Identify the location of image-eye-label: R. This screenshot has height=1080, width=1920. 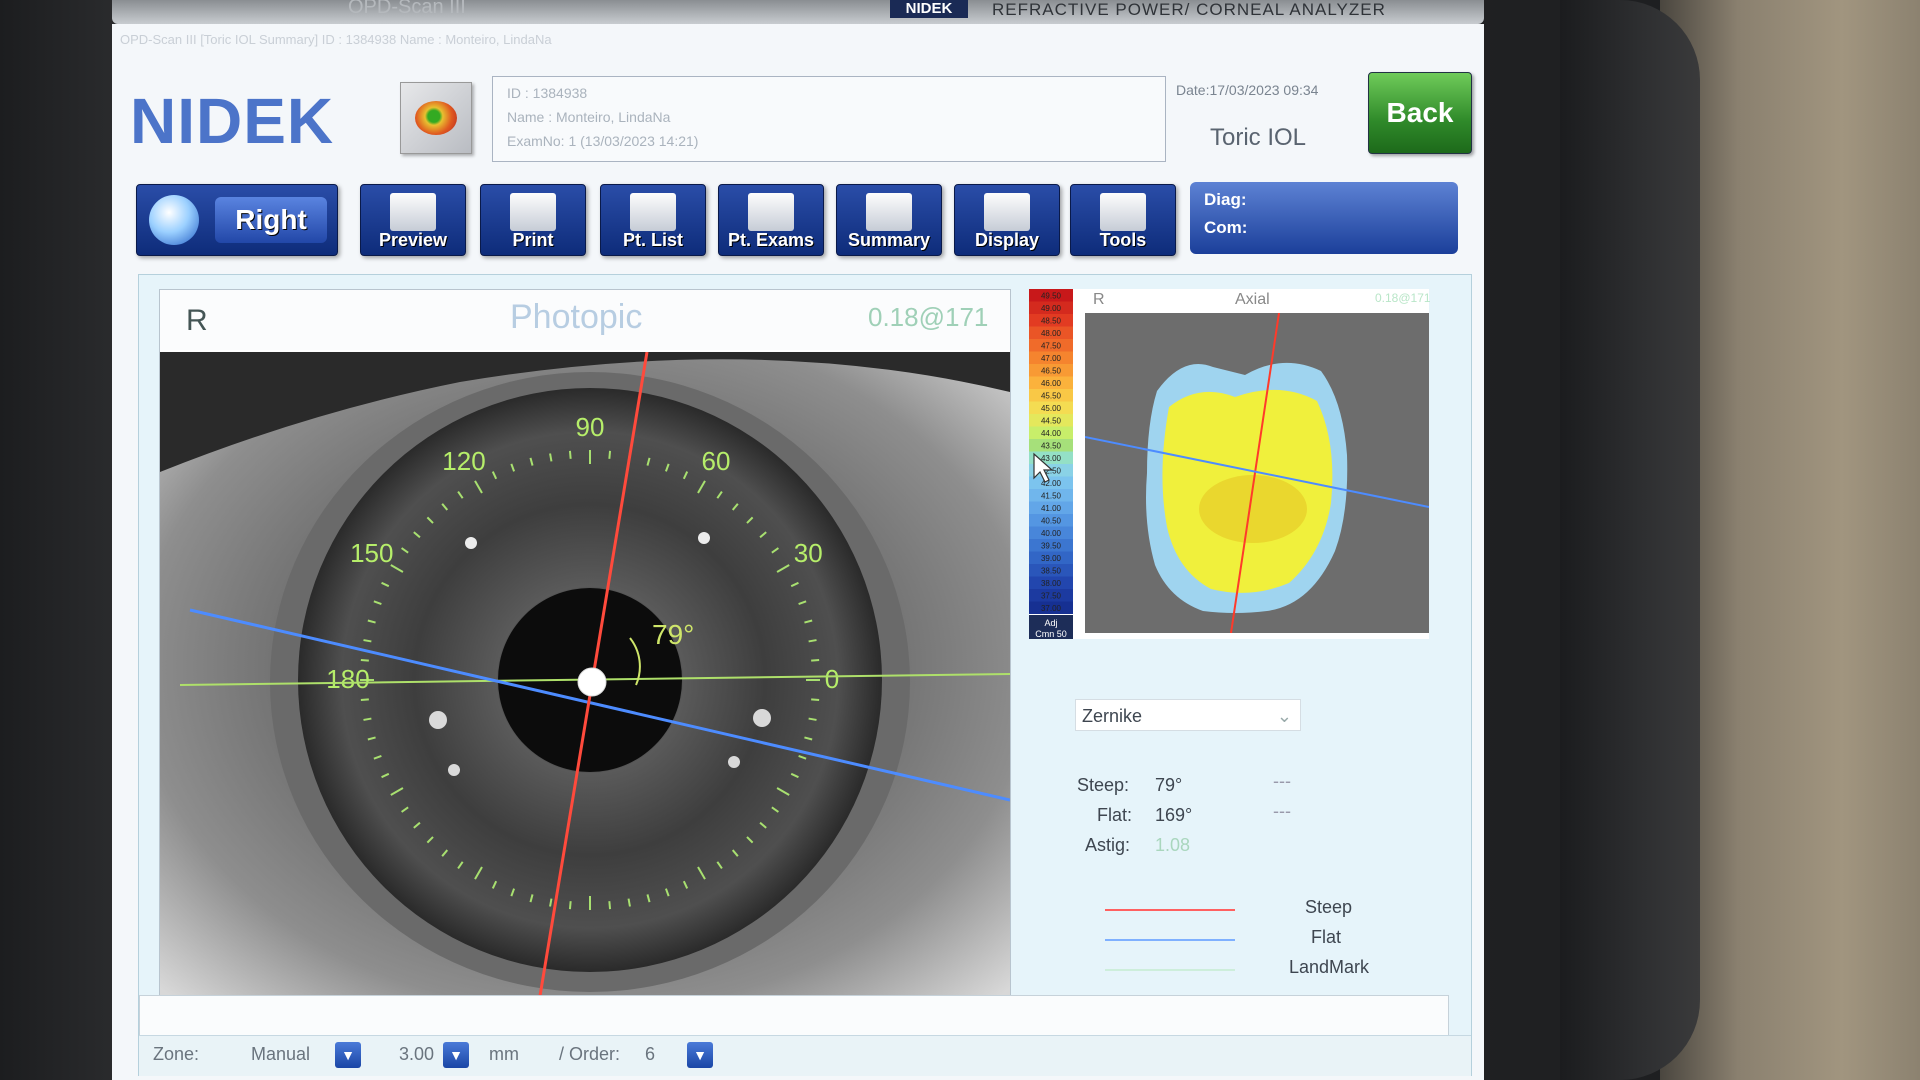
(197, 320).